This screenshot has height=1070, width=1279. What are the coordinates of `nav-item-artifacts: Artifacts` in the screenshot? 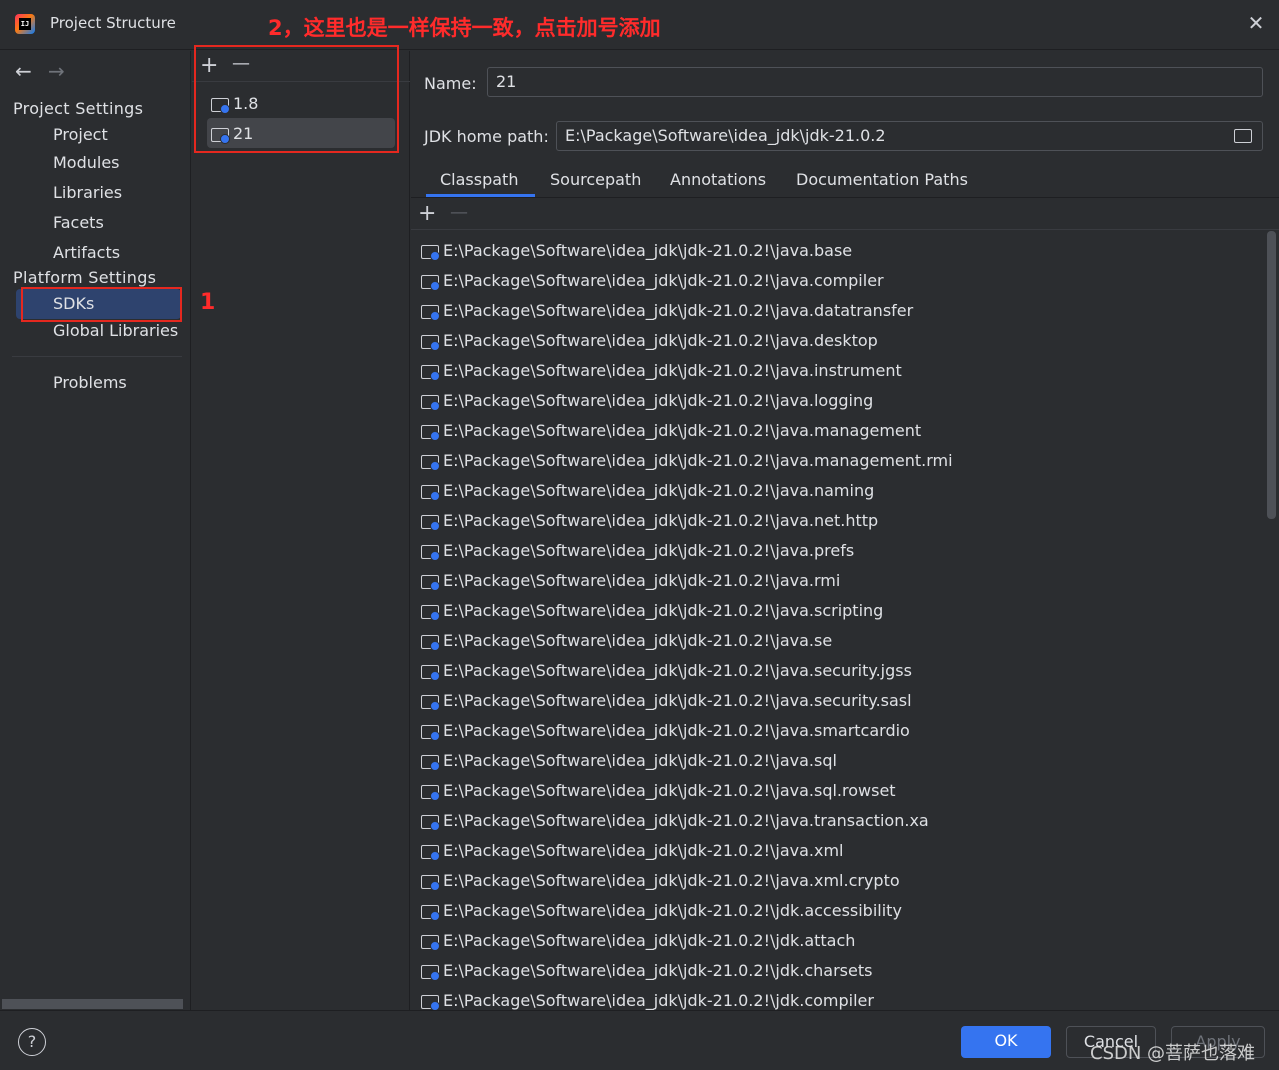 It's located at (86, 252).